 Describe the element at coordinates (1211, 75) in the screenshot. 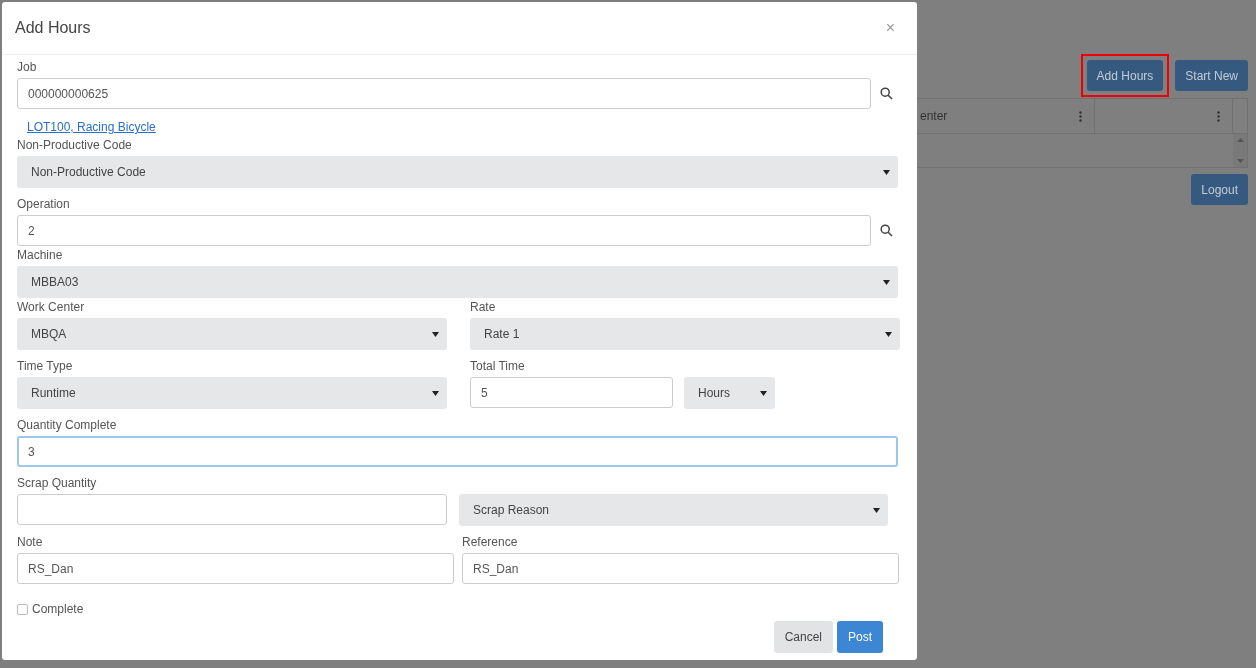

I see `start-new-button: Start New` at that location.